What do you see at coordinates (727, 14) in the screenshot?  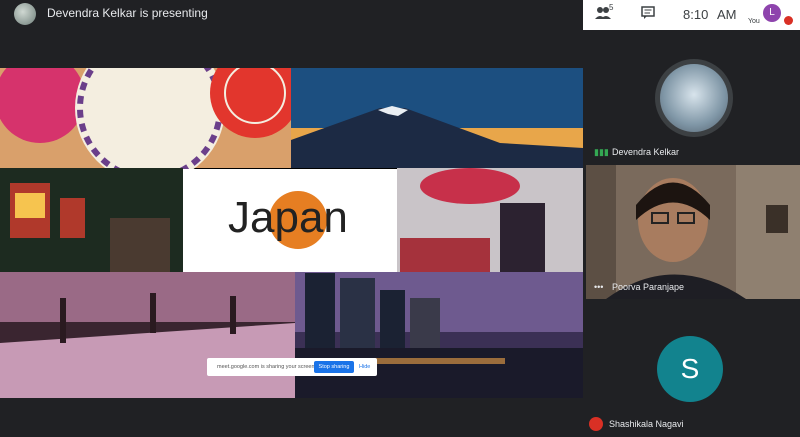 I see `clock-ampm: AM` at bounding box center [727, 14].